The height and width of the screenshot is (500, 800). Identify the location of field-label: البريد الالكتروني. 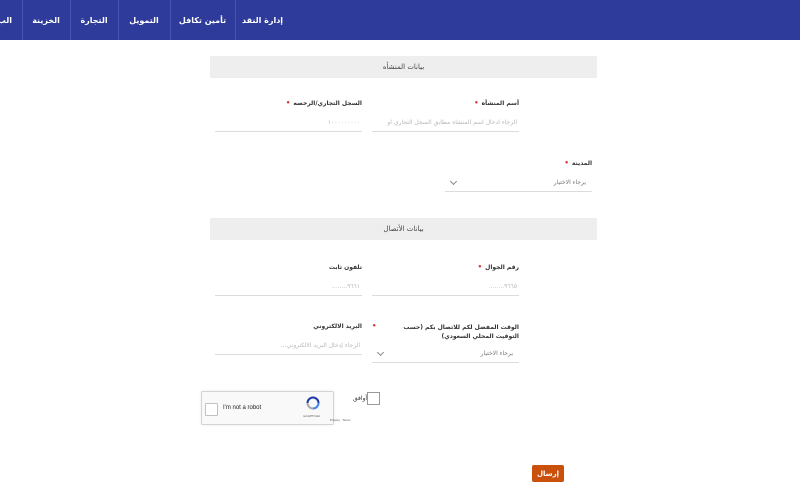
(288, 326).